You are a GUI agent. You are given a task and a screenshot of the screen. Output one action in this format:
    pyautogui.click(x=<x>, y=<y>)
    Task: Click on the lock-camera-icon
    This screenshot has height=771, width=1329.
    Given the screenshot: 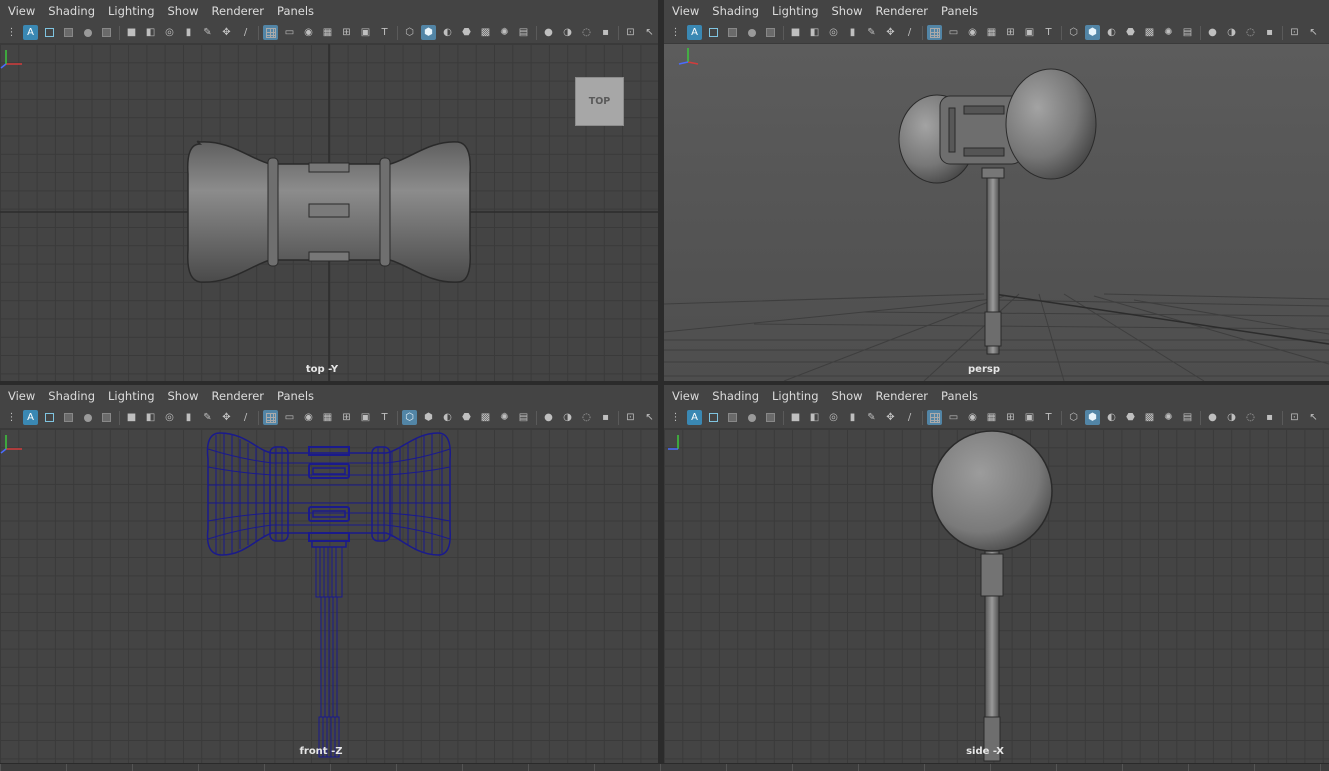 What is the action you would take?
    pyautogui.click(x=68, y=417)
    